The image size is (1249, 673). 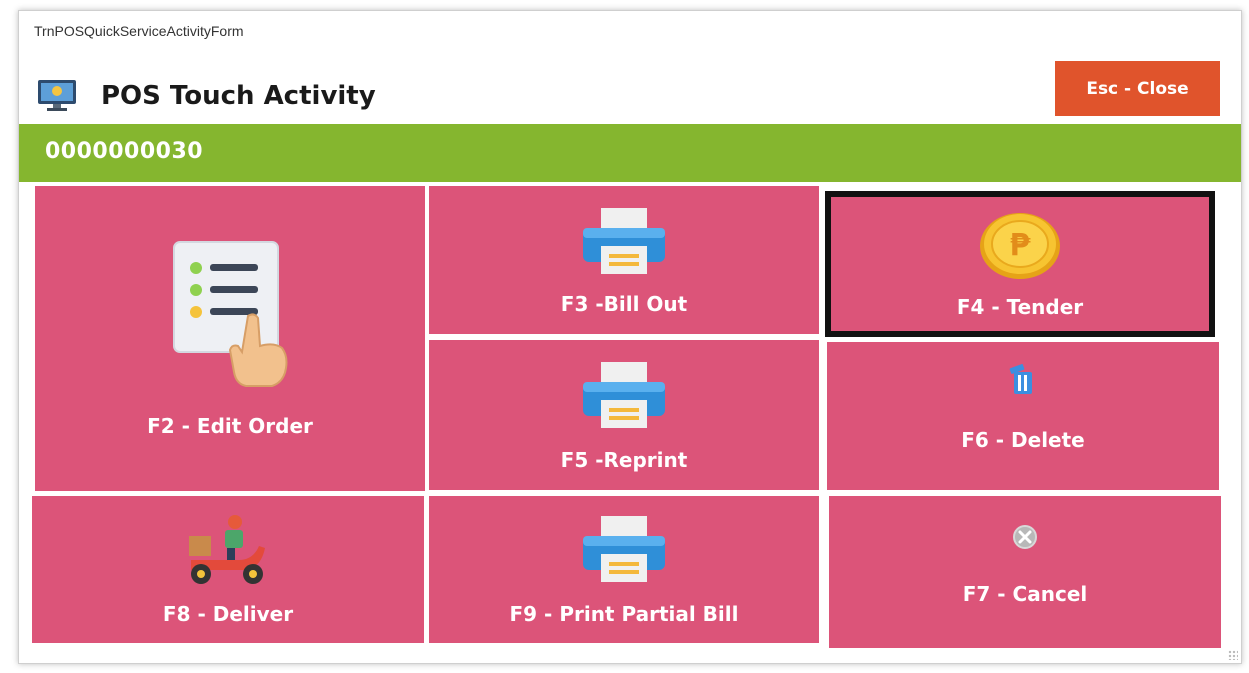 I want to click on bill-out-button: F3 -Bill Out, so click(x=624, y=260).